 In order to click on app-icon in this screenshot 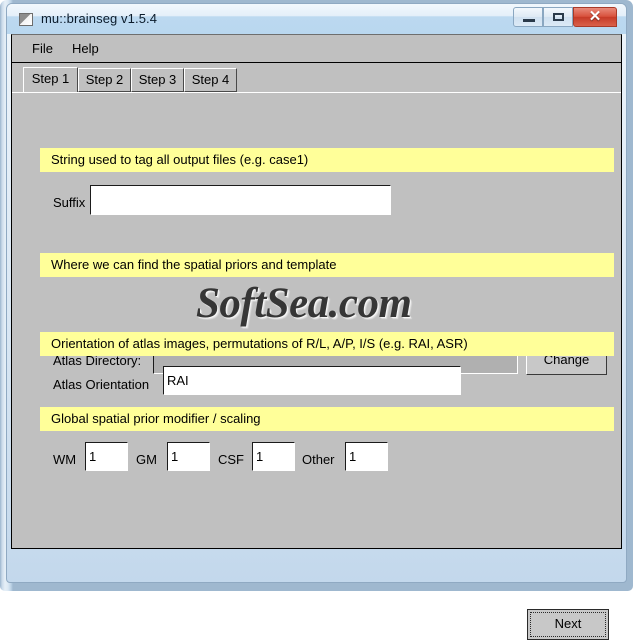, I will do `click(26, 19)`.